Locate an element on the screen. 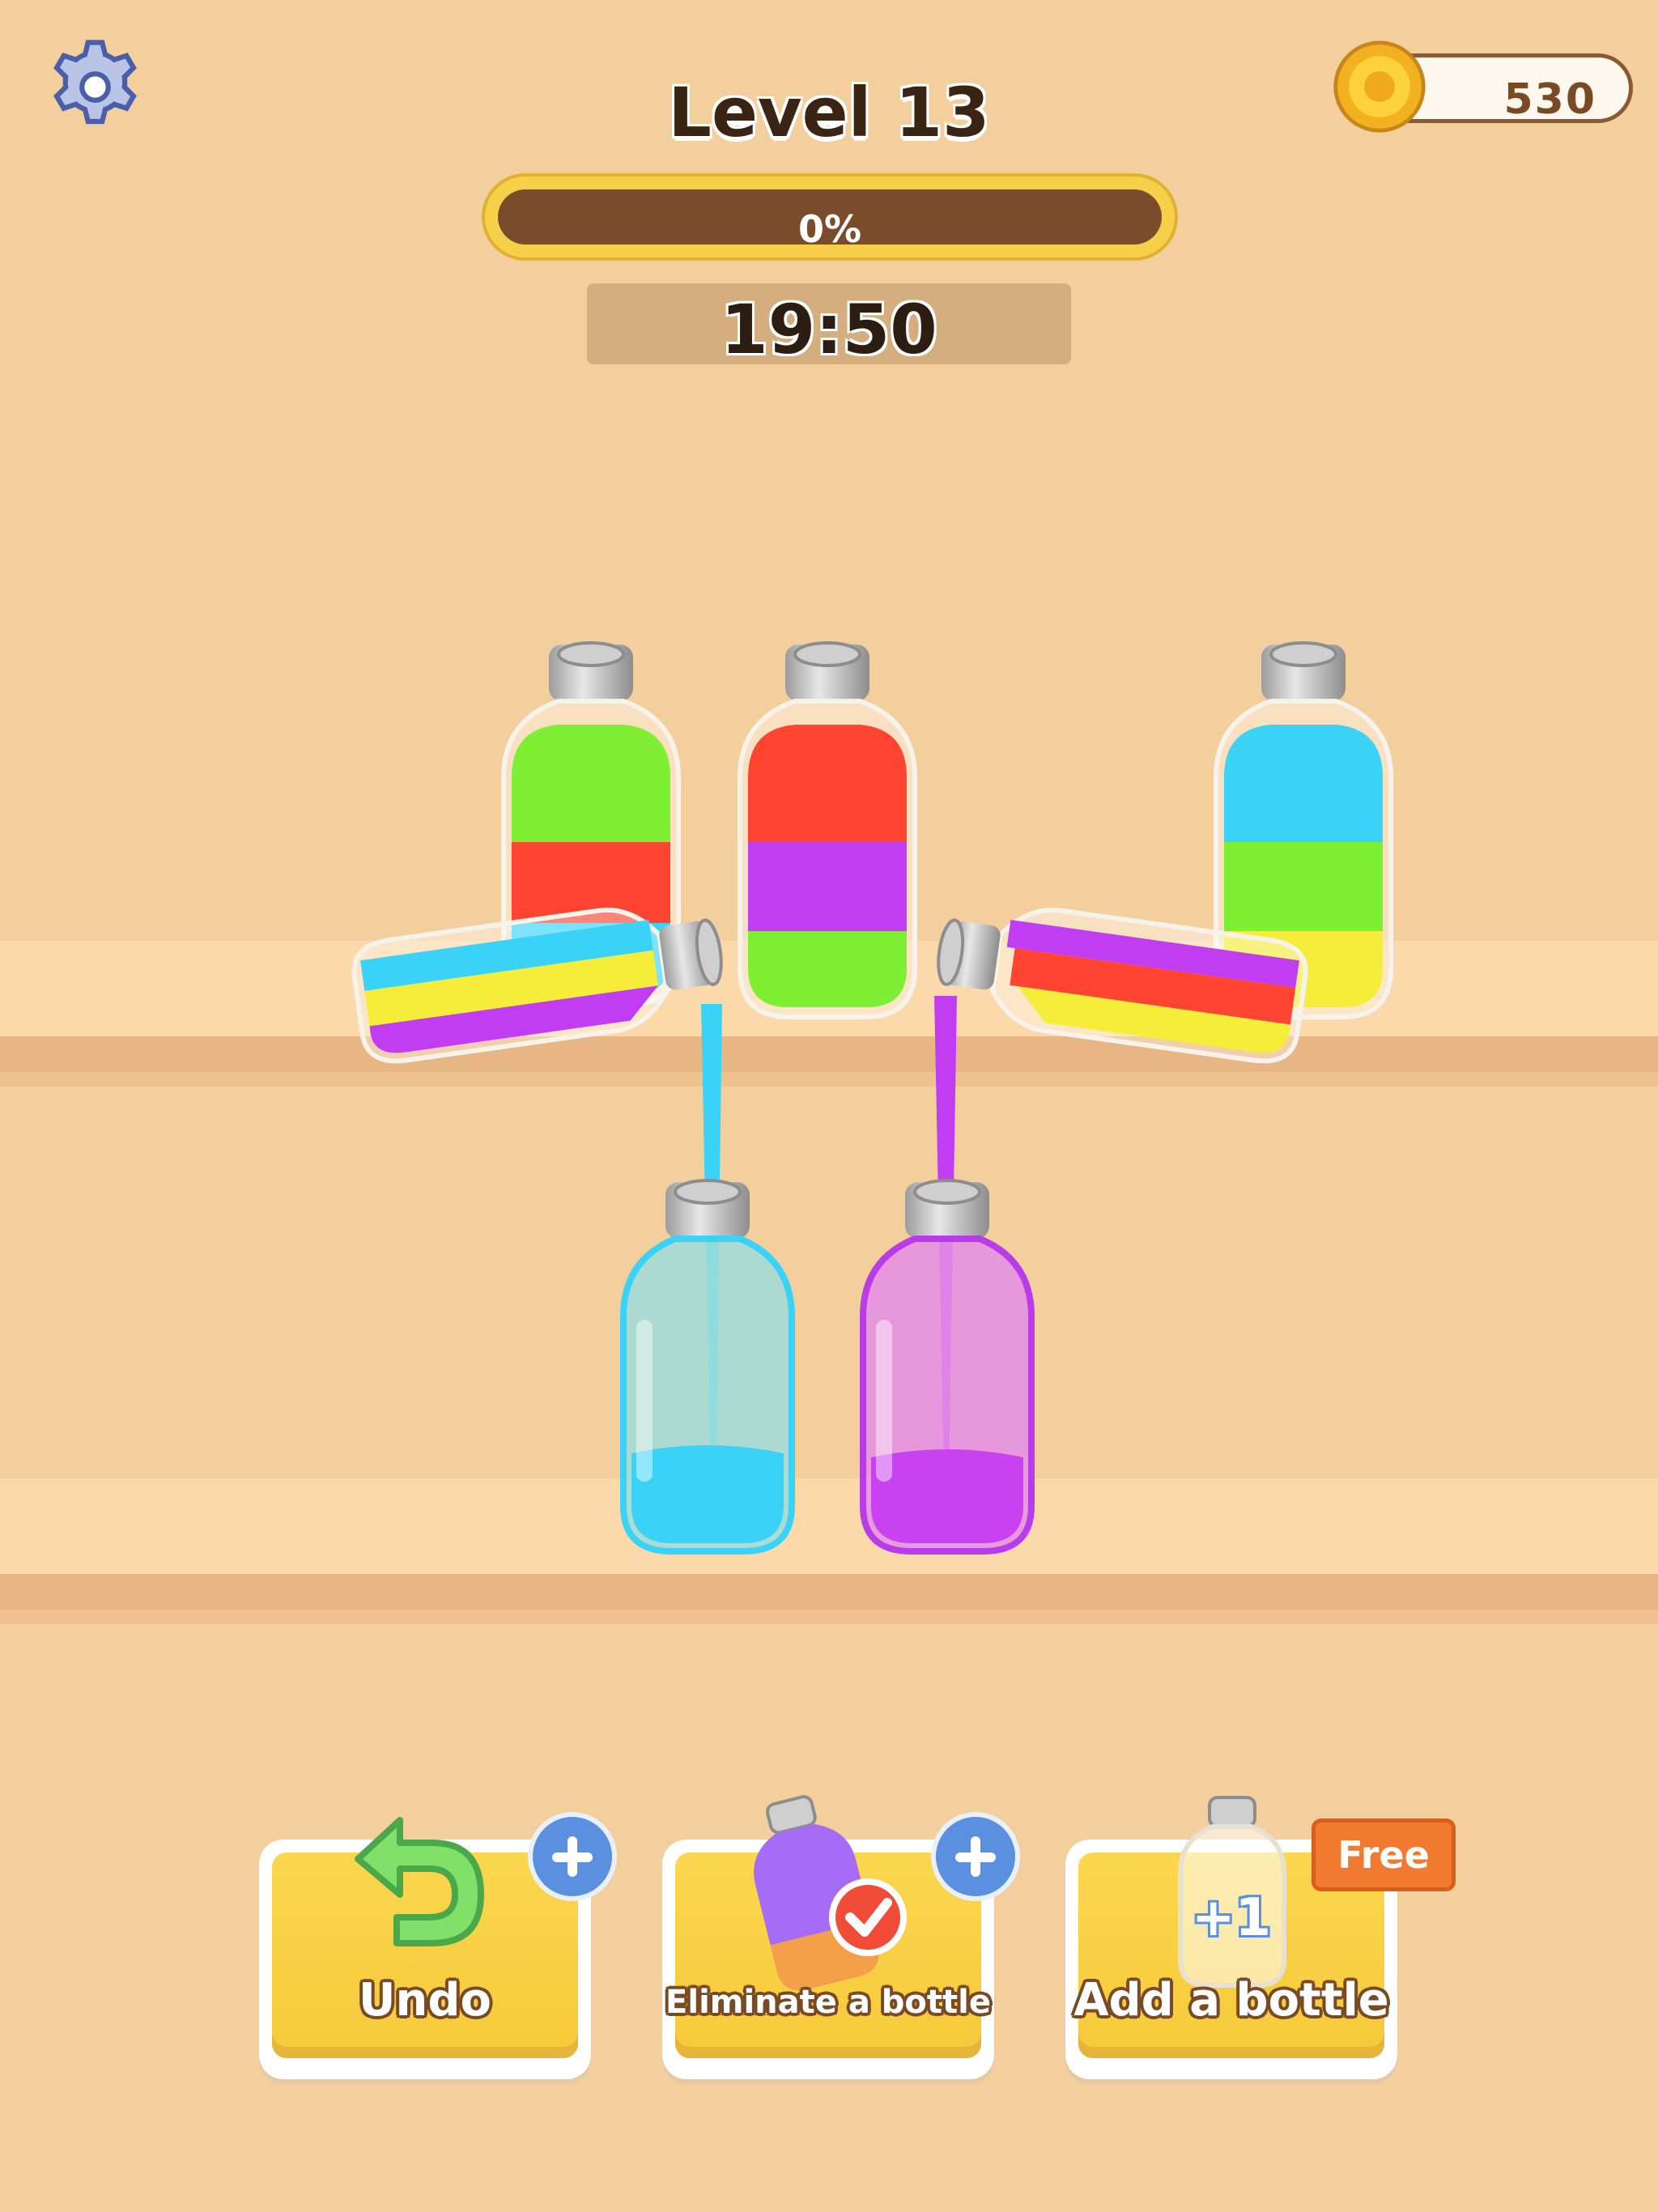 Image resolution: width=1658 pixels, height=2212 pixels. countdown-timer: 19:50 is located at coordinates (829, 326).